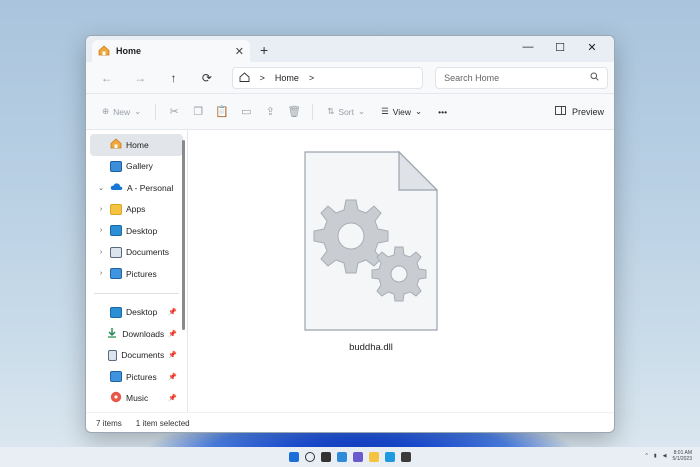  I want to click on cloud-icon, so click(116, 187).